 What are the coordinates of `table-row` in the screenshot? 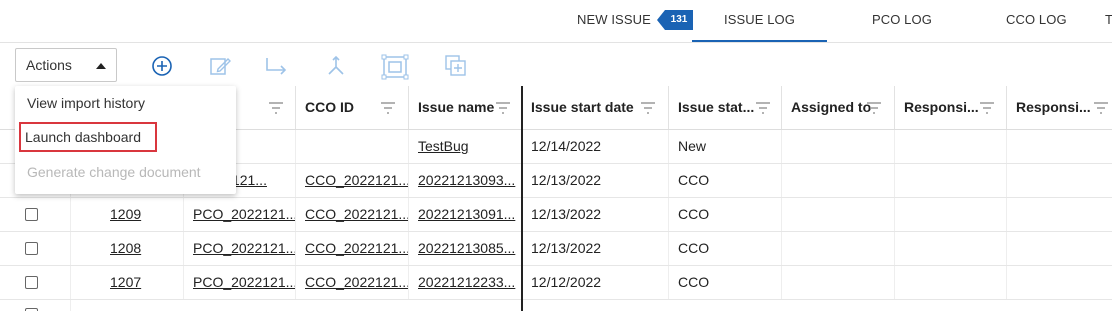 It's located at (556, 305).